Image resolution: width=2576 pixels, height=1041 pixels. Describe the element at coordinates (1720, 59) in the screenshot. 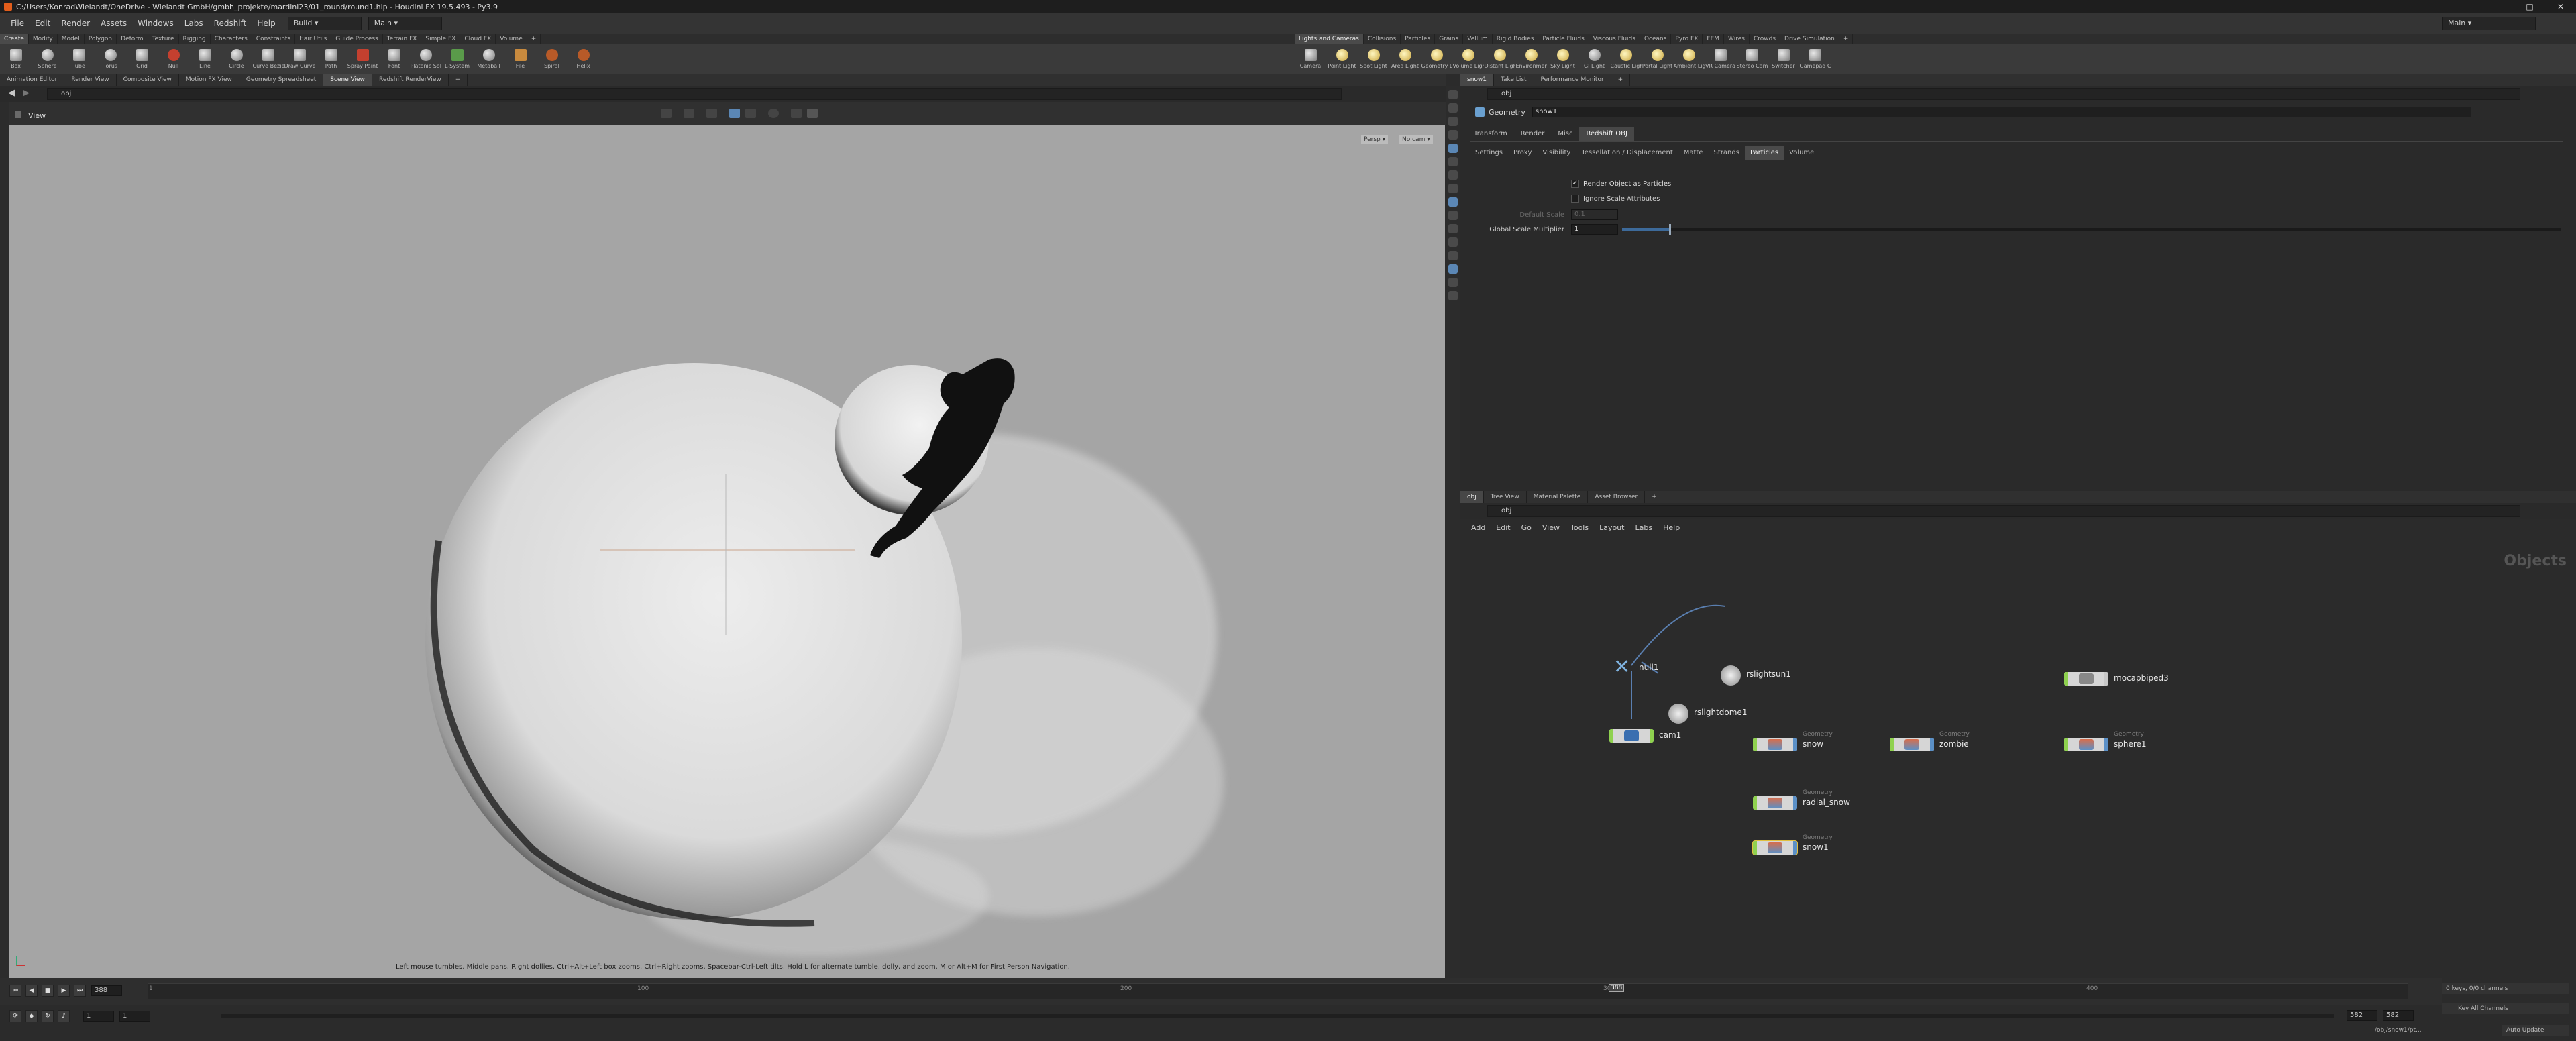

I see `tool-vr-camera: VR Camera` at that location.